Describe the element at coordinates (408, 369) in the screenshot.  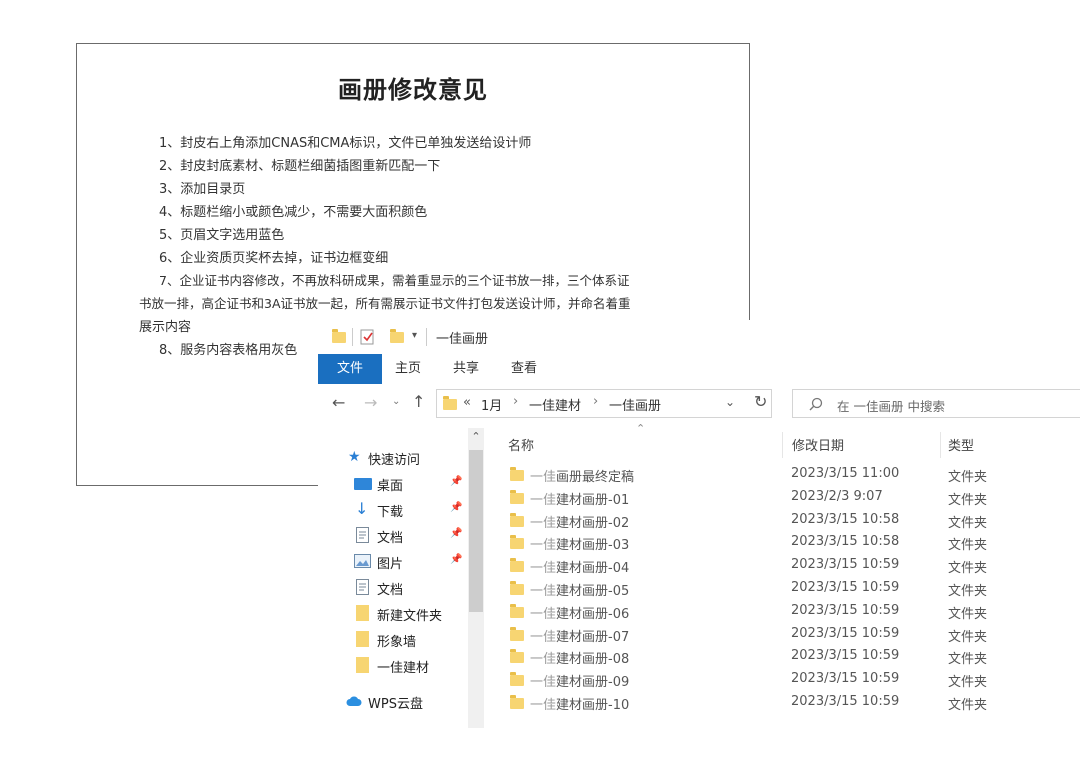
I see `tab-home: 主页` at that location.